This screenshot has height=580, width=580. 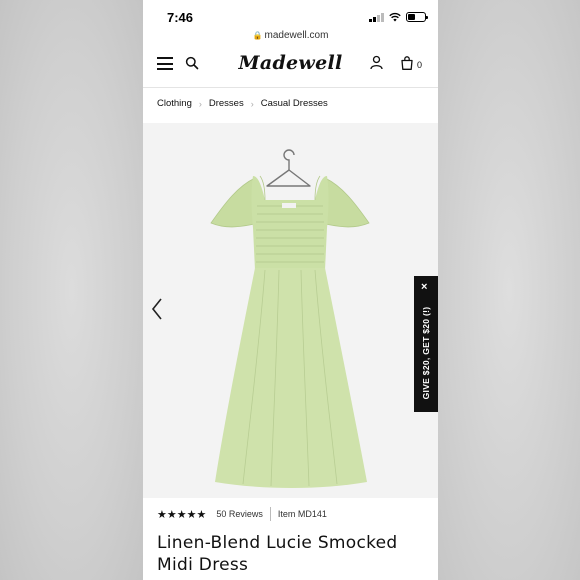 What do you see at coordinates (180, 17) in the screenshot?
I see `status-time: 7:46` at bounding box center [180, 17].